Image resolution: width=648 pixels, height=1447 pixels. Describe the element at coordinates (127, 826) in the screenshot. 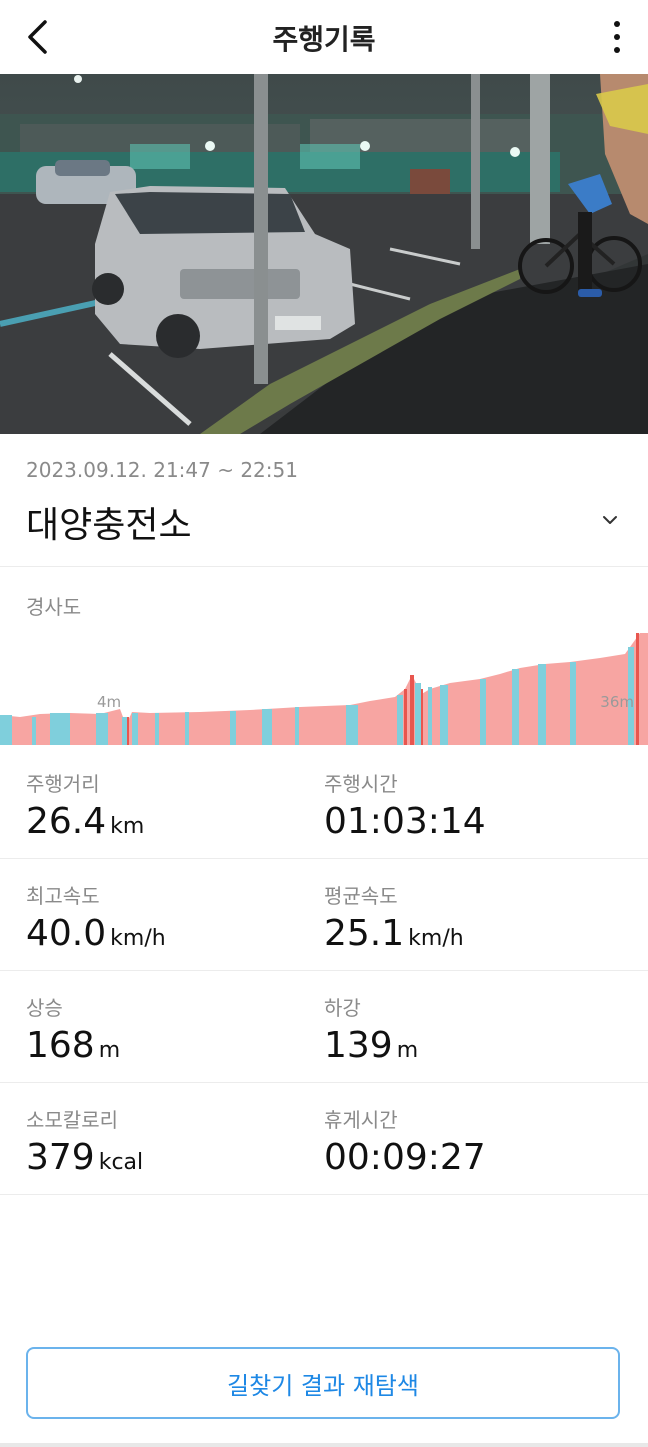

I see `stat-unit: km` at that location.